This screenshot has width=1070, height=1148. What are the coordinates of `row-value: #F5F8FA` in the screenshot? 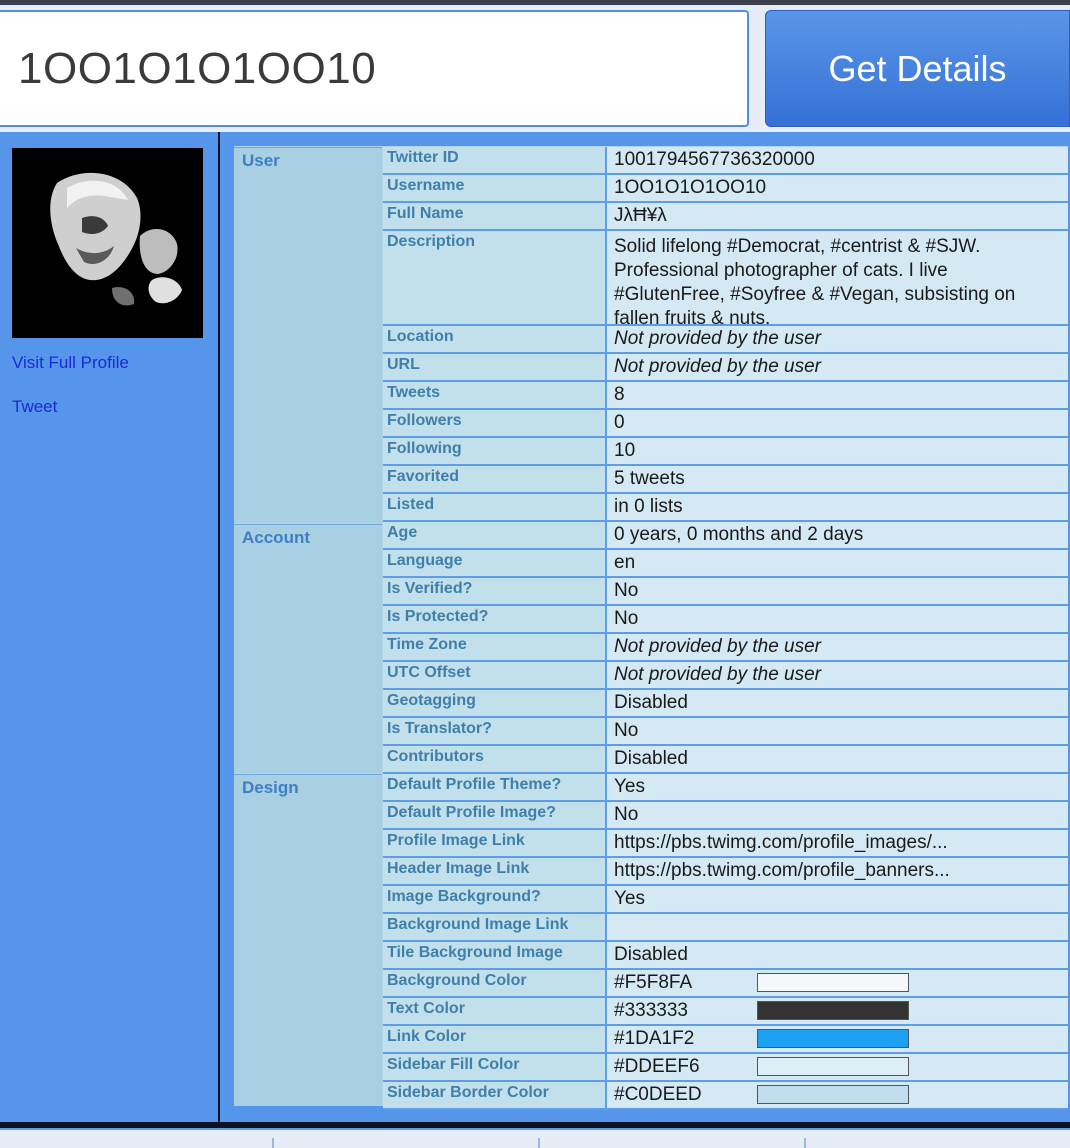 It's located at (837, 984).